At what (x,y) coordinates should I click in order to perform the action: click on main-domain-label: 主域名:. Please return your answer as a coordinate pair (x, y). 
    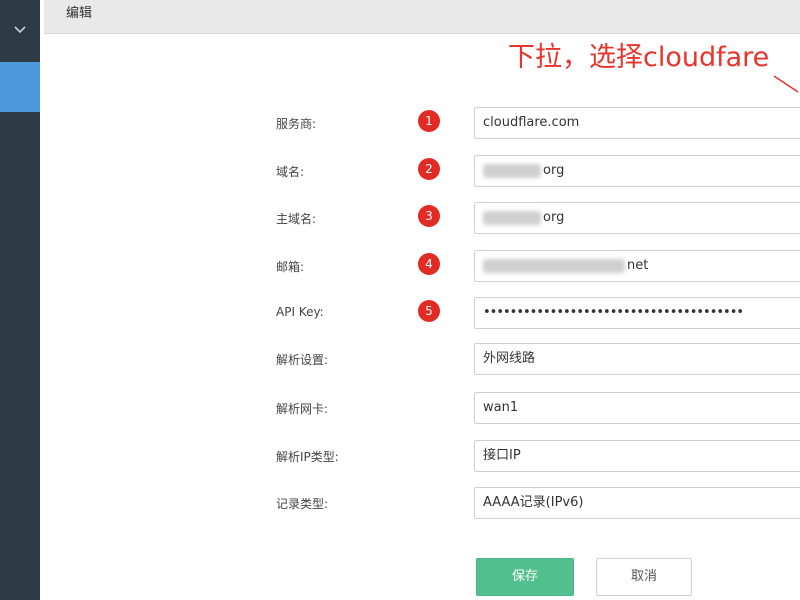
    Looking at the image, I should click on (296, 219).